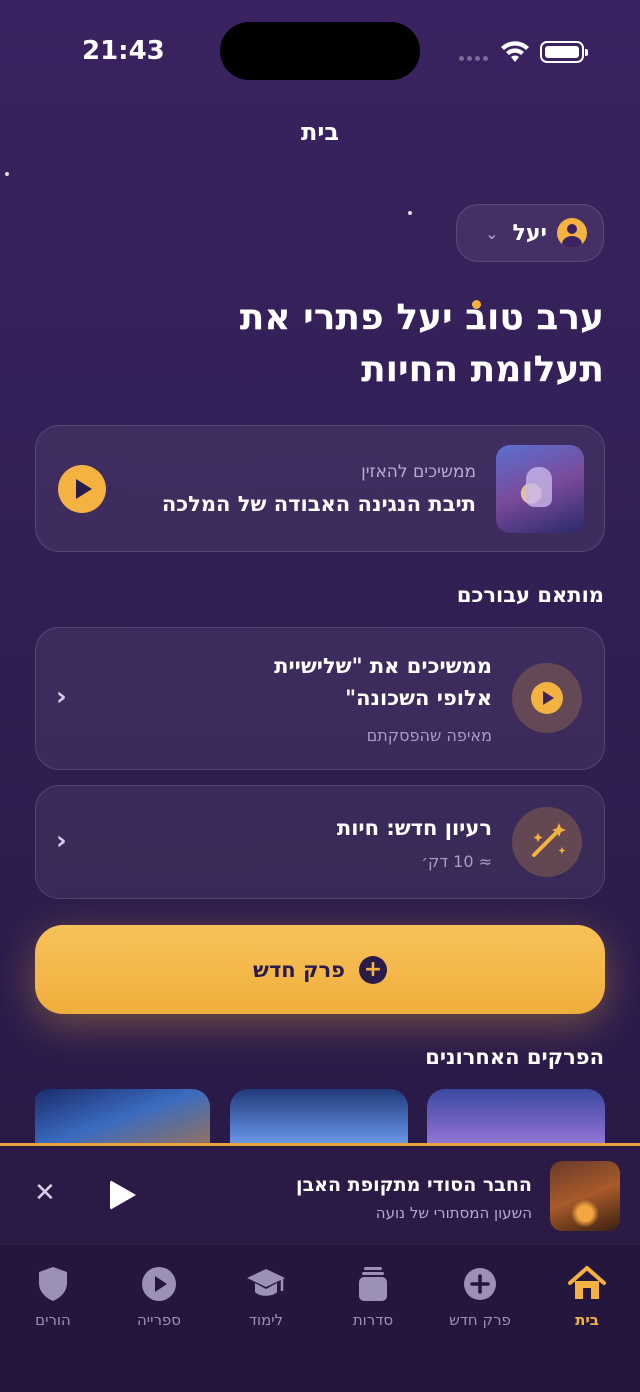  Describe the element at coordinates (414, 1185) in the screenshot. I see `mini-player-title: החבר הסודי מתקופת האבן` at that location.